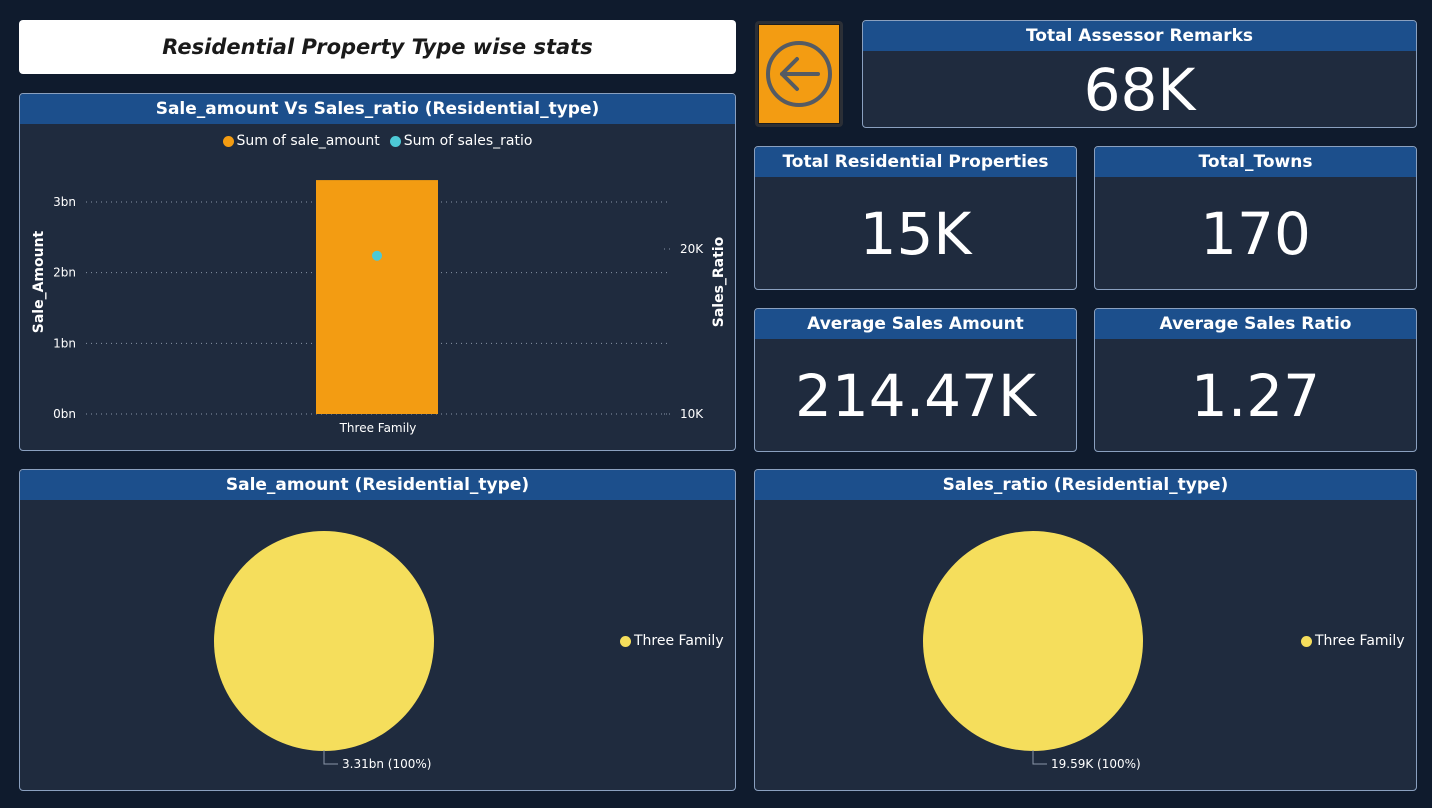 This screenshot has height=808, width=1432. I want to click on kpi-value: 15K, so click(915, 234).